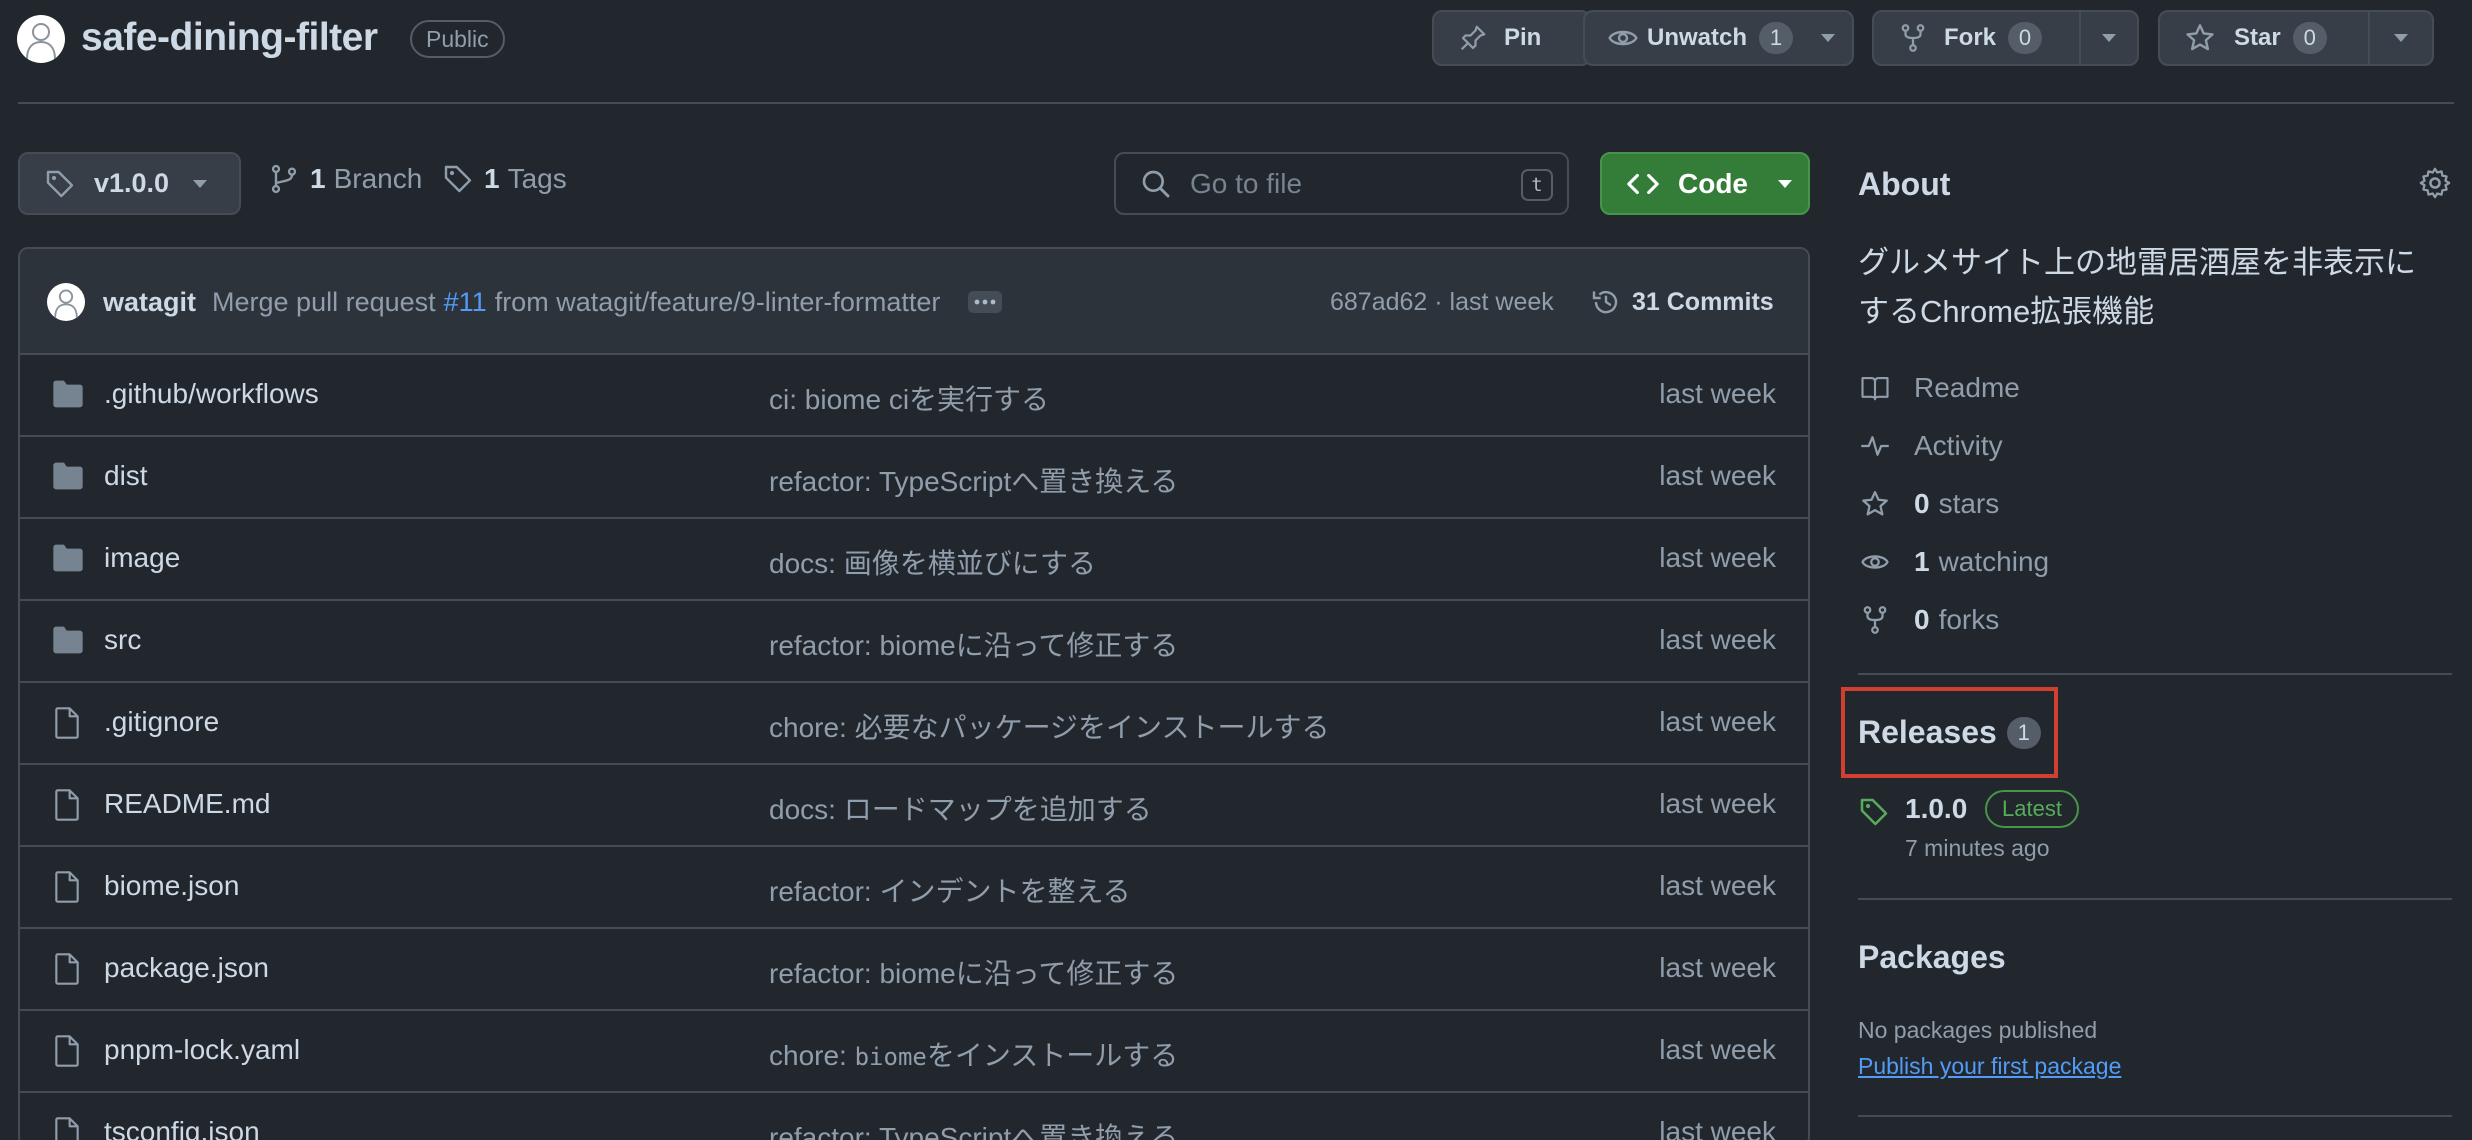 The height and width of the screenshot is (1140, 2472). I want to click on tag-selector-button: v1.0.0, so click(129, 183).